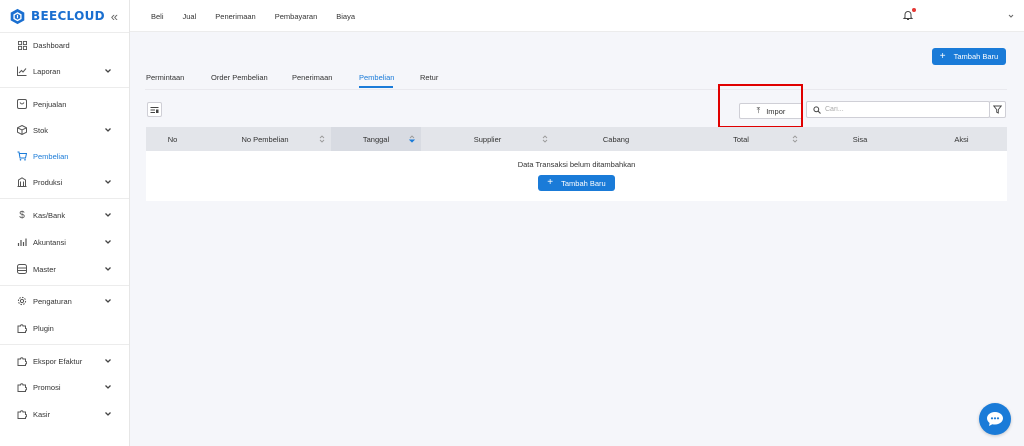 The width and height of the screenshot is (1024, 446). What do you see at coordinates (576, 89) in the screenshot?
I see `tabs-divider` at bounding box center [576, 89].